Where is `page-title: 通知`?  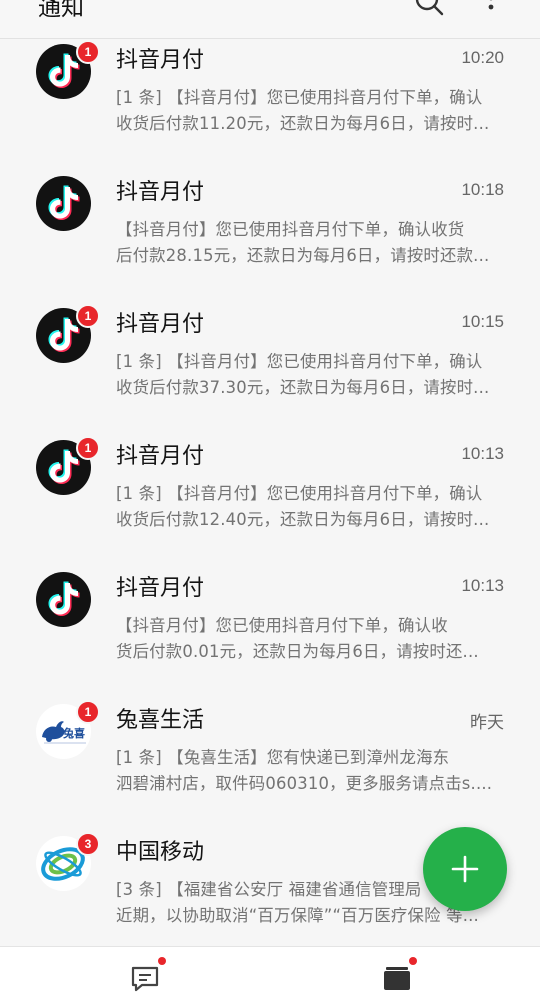 page-title: 通知 is located at coordinates (61, 11).